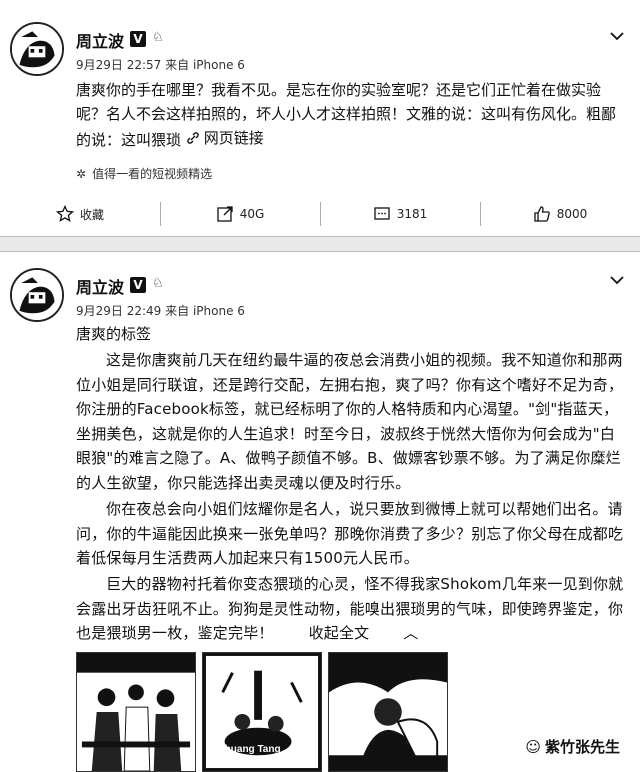 This screenshot has height=772, width=640. What do you see at coordinates (542, 214) in the screenshot?
I see `thumbs-up-icon` at bounding box center [542, 214].